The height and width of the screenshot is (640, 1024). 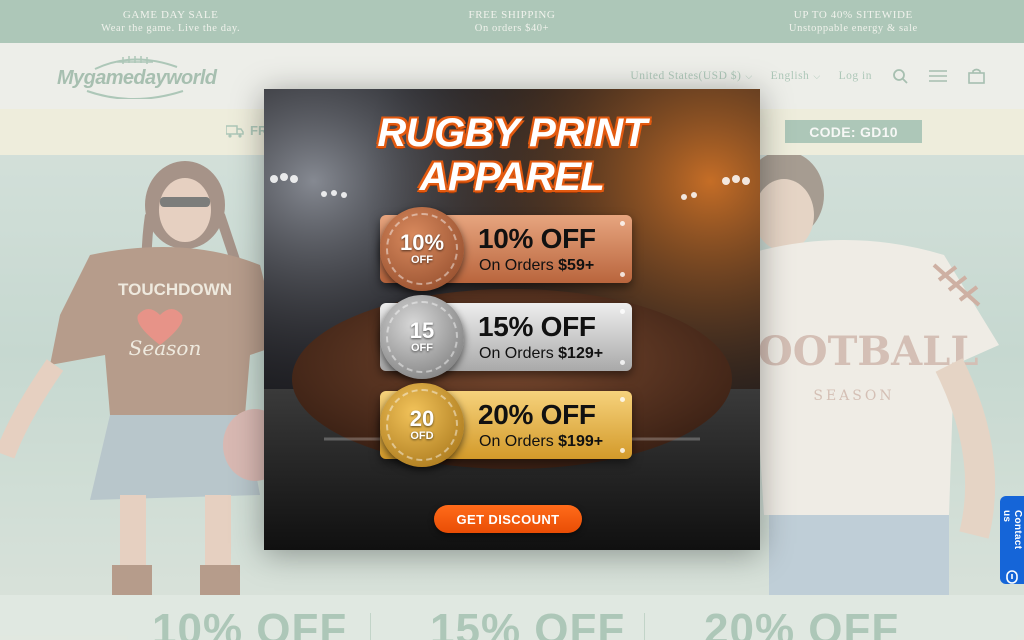 I want to click on tier-headline: 10% OFF, so click(x=537, y=238).